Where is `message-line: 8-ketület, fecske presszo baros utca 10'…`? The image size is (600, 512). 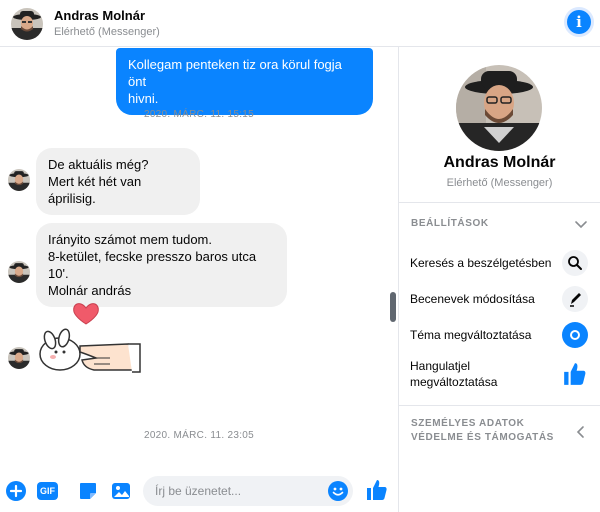
message-line: 8-ketület, fecske presszo baros utca 10'… is located at coordinates (152, 265).